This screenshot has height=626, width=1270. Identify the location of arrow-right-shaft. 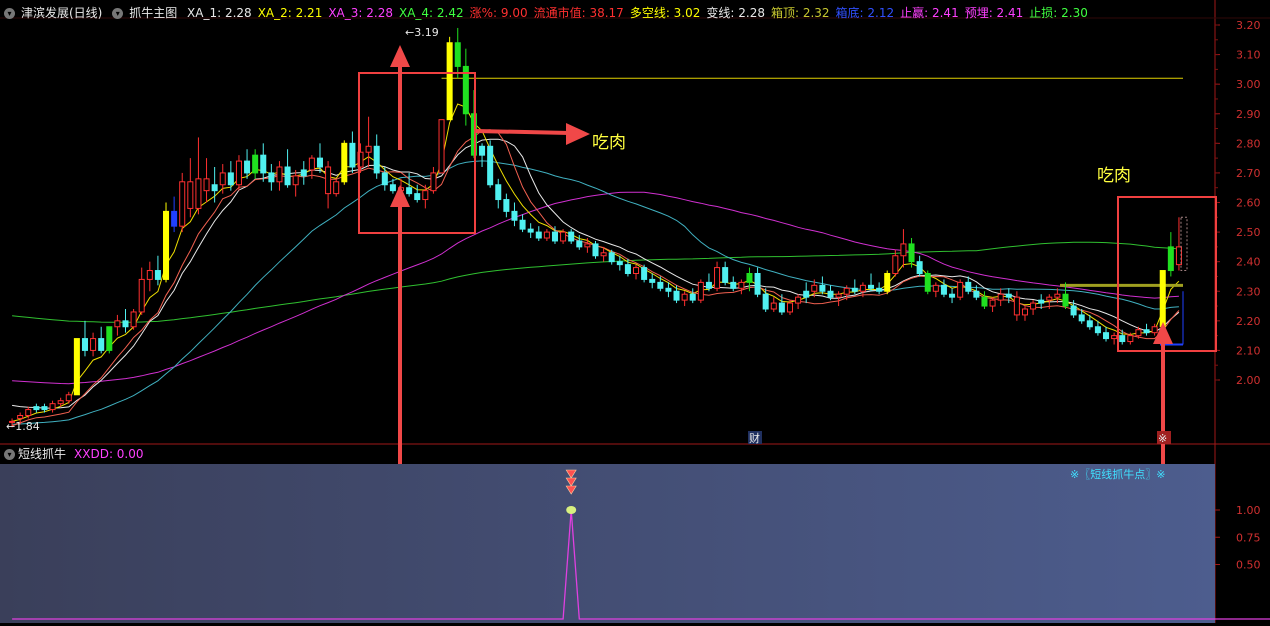
(523, 132).